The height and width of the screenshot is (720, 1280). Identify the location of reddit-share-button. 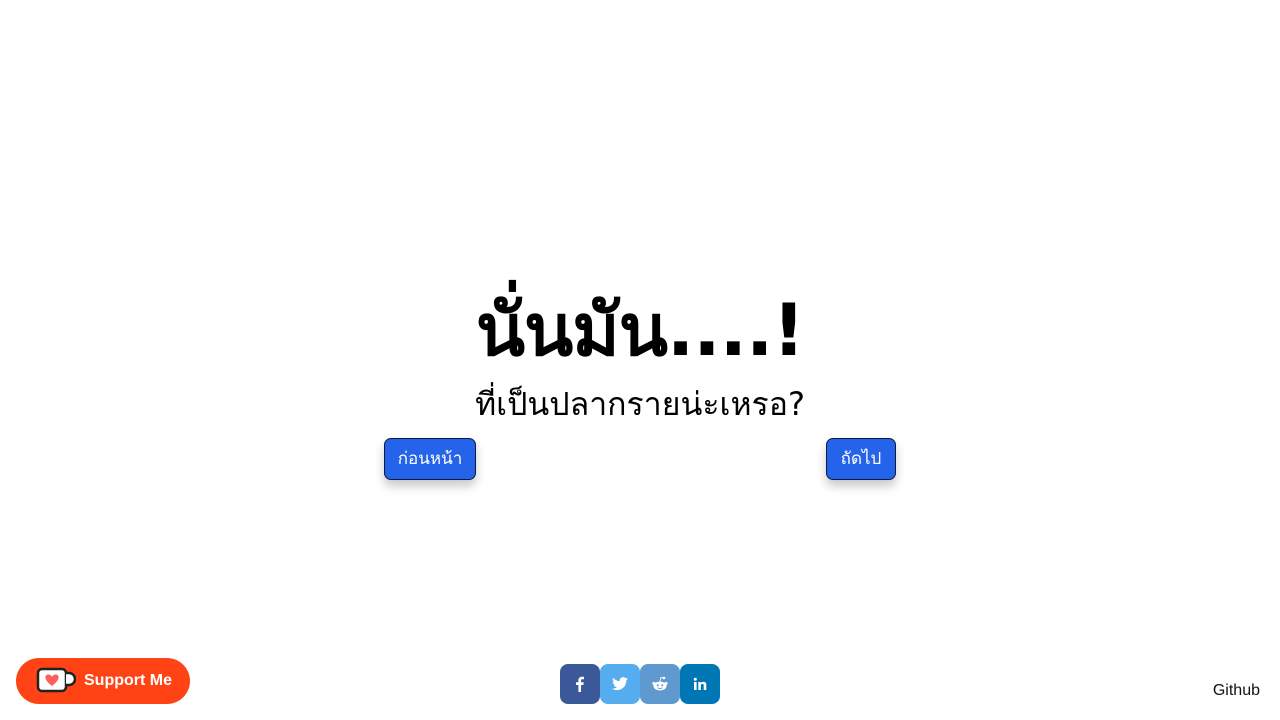
(660, 684).